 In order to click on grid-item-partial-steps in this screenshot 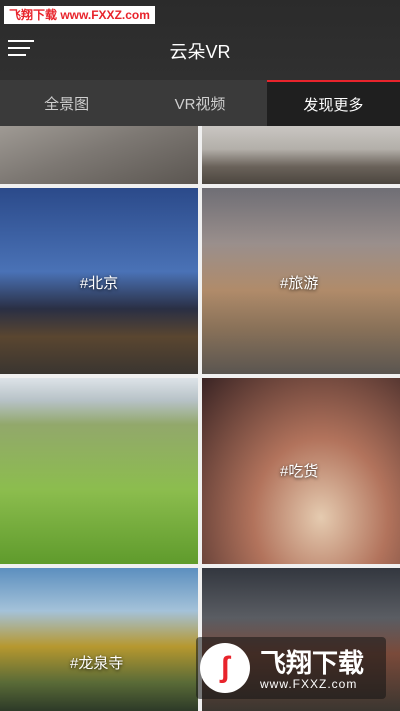, I will do `click(99, 155)`.